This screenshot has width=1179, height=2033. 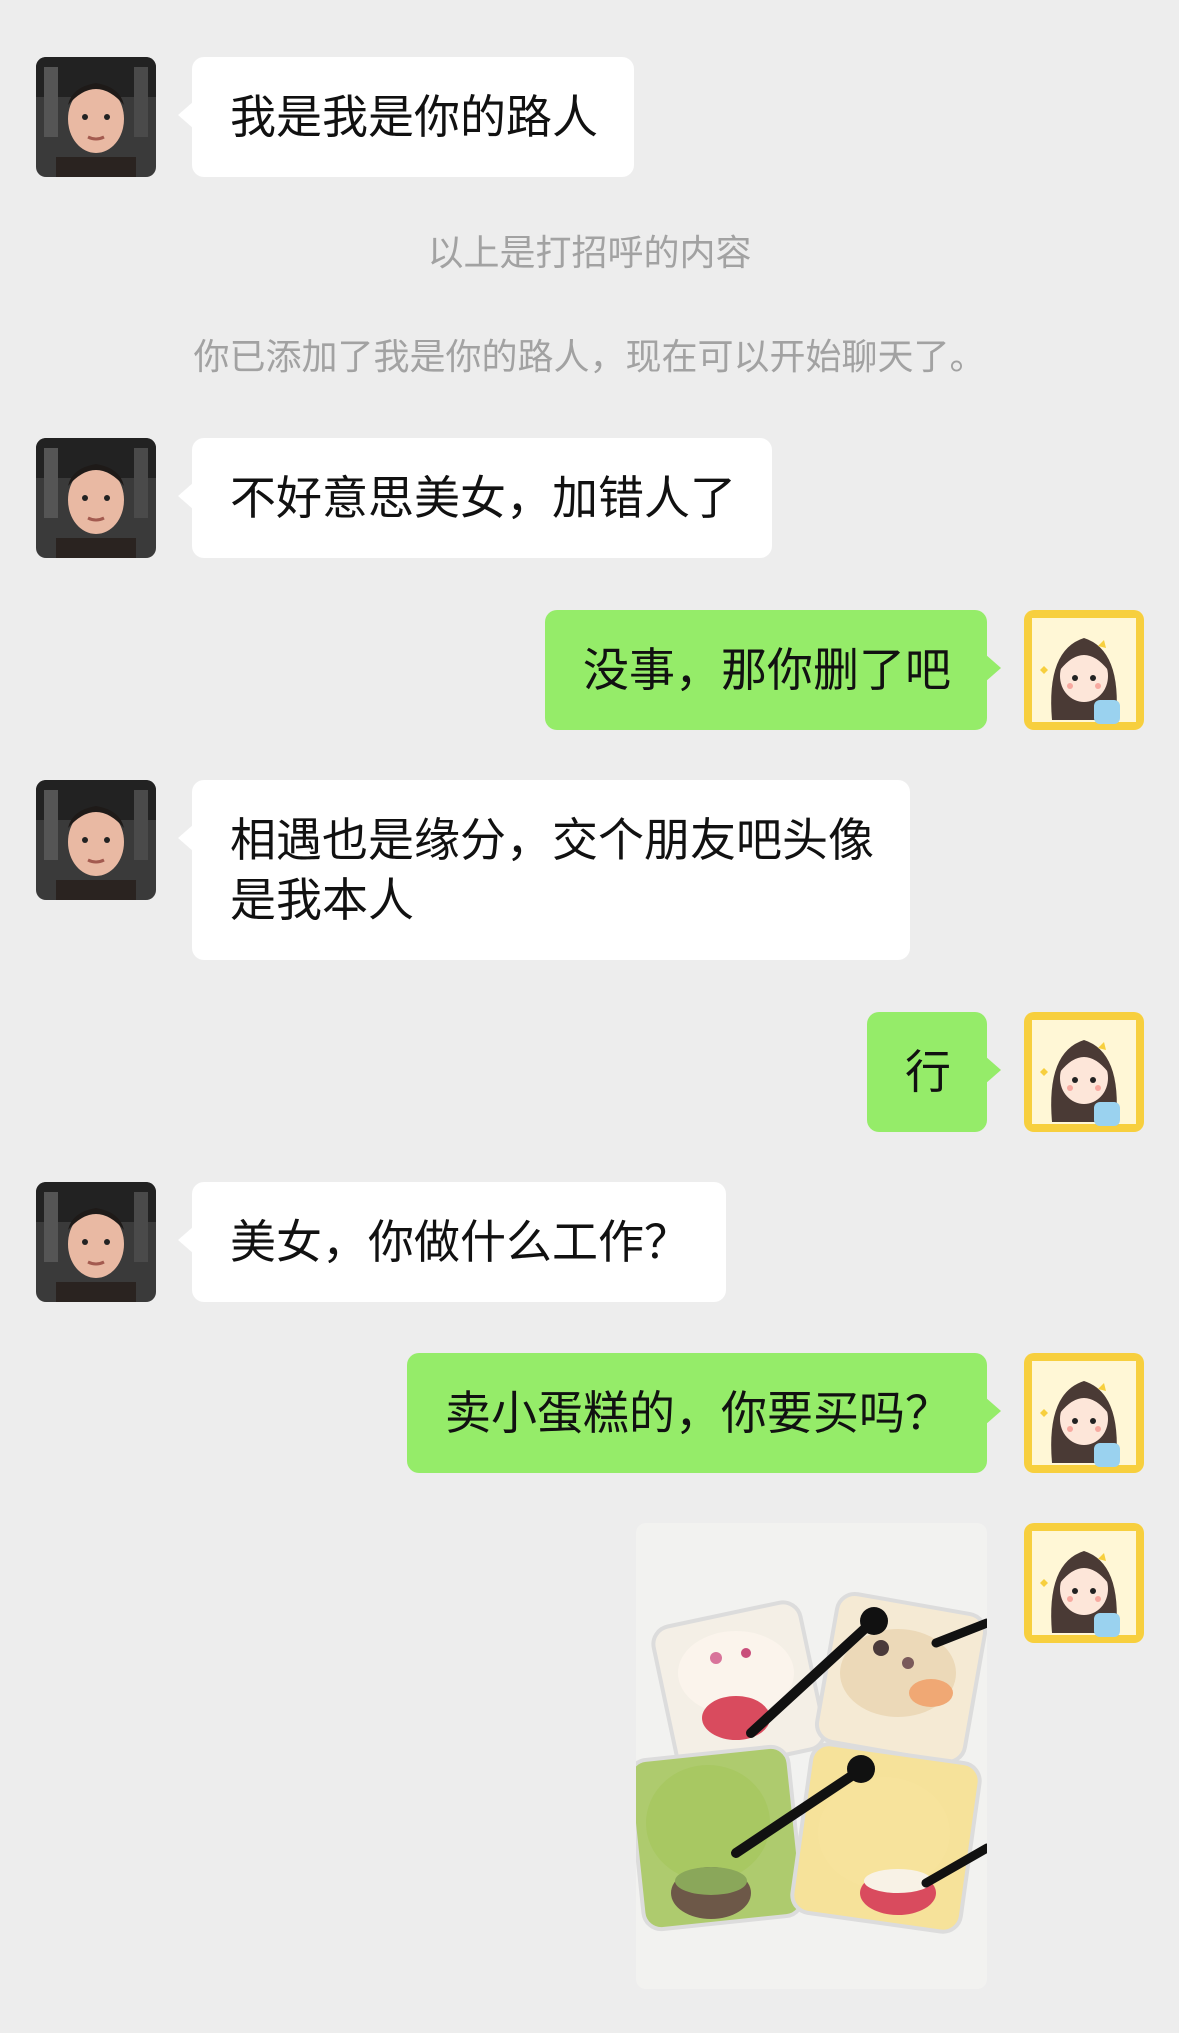 I want to click on message-bubble-outgoing: 没事，那你删了吧, so click(x=773, y=670).